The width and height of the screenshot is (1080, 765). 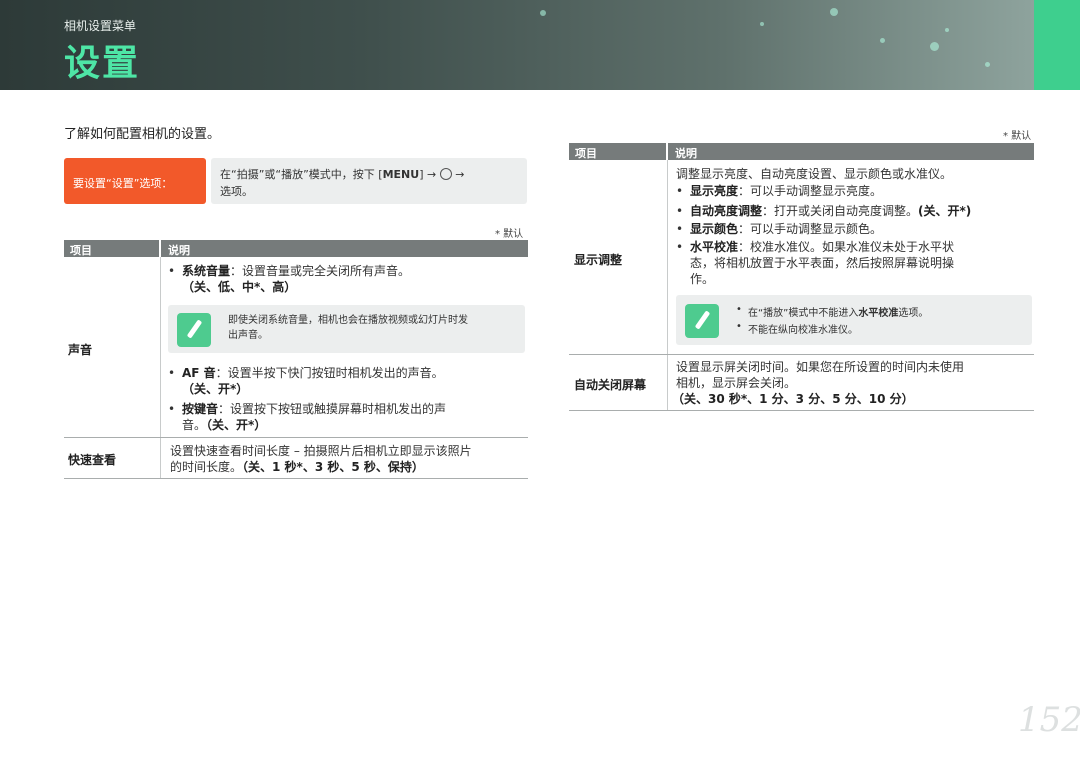 What do you see at coordinates (206, 467) in the screenshot?
I see `description-text: 的时间长度。` at bounding box center [206, 467].